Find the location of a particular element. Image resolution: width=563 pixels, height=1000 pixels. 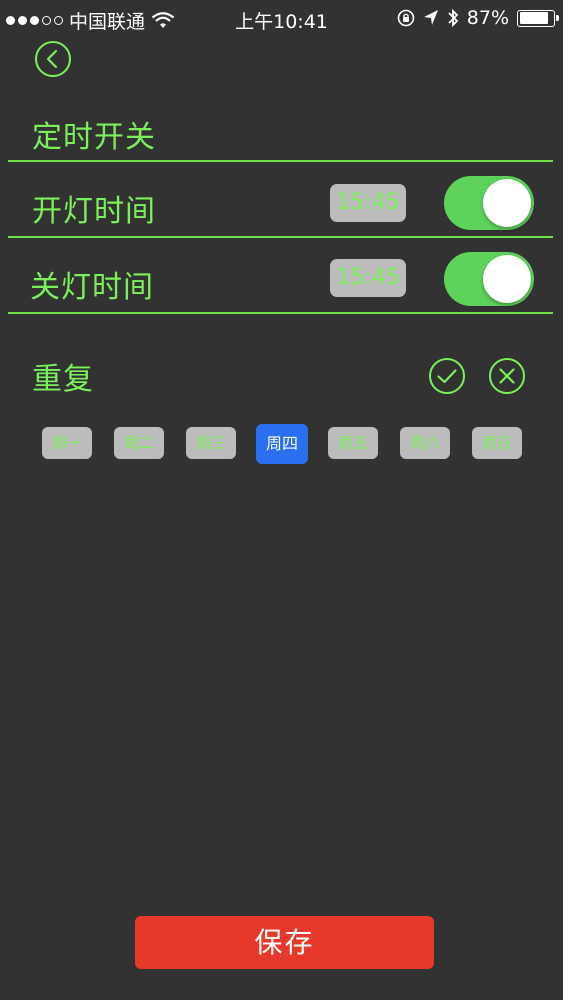

orientation-lock-icon is located at coordinates (406, 18).